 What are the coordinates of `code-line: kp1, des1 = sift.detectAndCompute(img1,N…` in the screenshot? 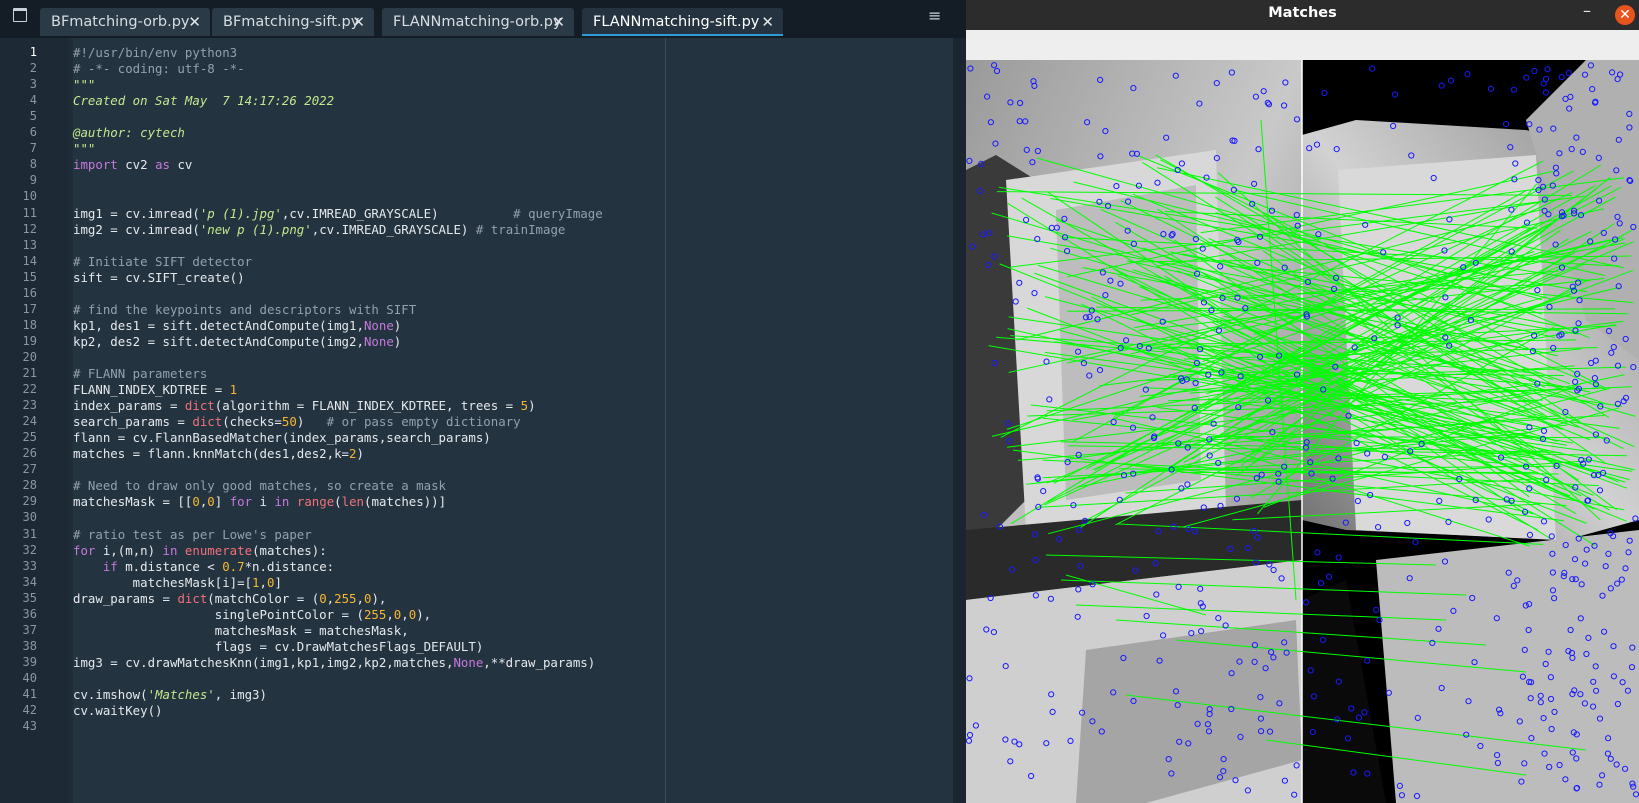 It's located at (237, 325).